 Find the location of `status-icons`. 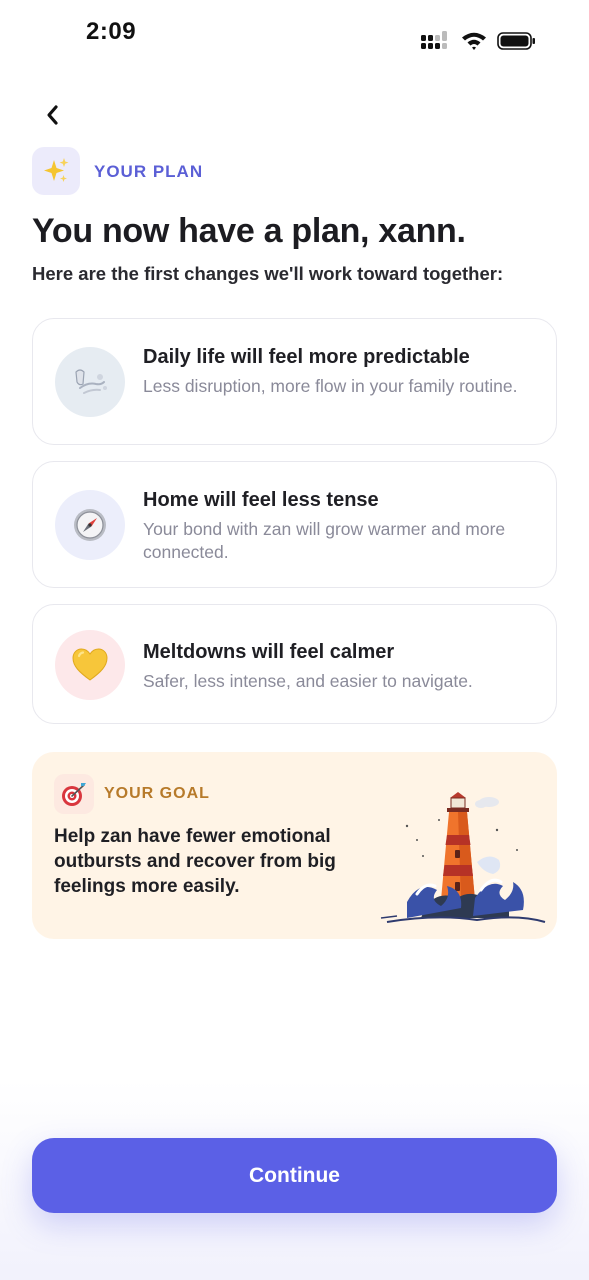

status-icons is located at coordinates (479, 41).